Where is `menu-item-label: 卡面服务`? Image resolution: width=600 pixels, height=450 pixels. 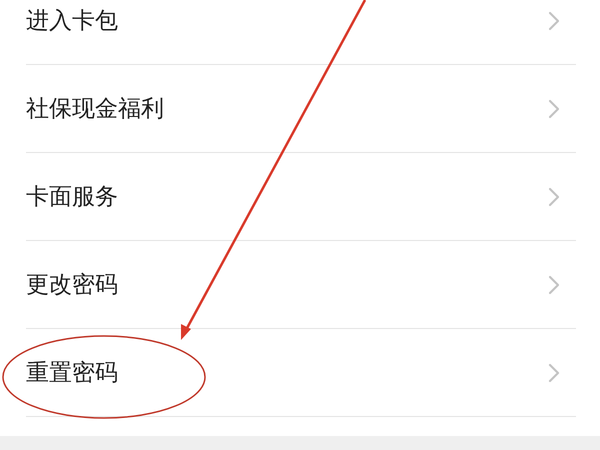 menu-item-label: 卡面服务 is located at coordinates (72, 197).